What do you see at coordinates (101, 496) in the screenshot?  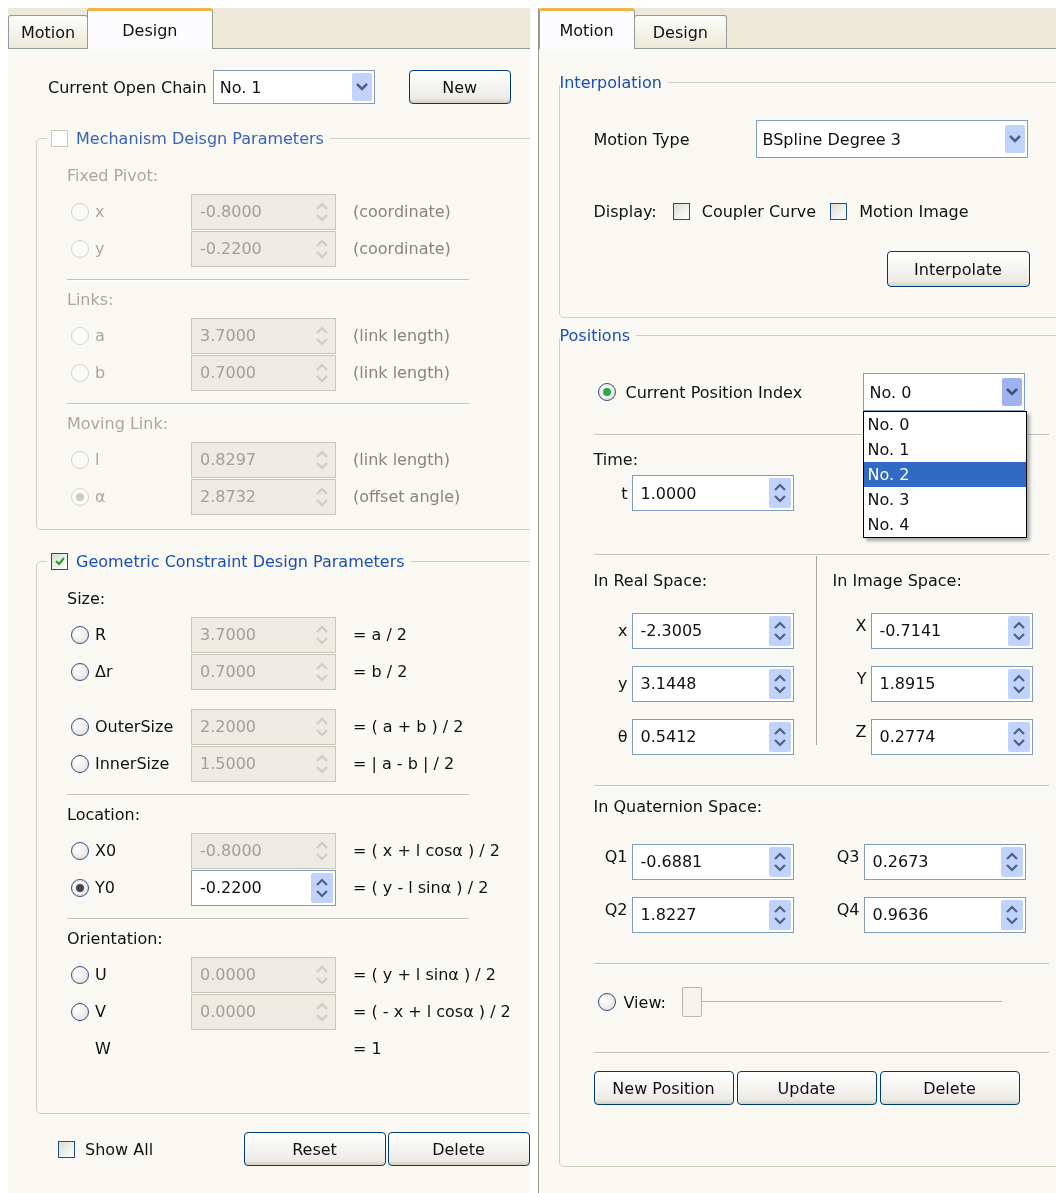 I see `radio-label: α` at bounding box center [101, 496].